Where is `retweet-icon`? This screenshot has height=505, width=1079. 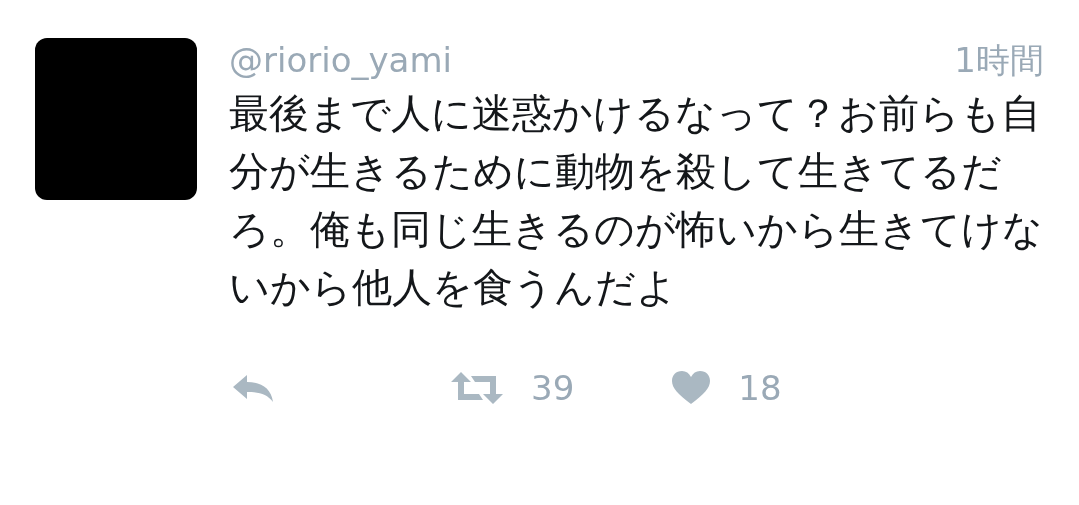
retweet-icon is located at coordinates (477, 388).